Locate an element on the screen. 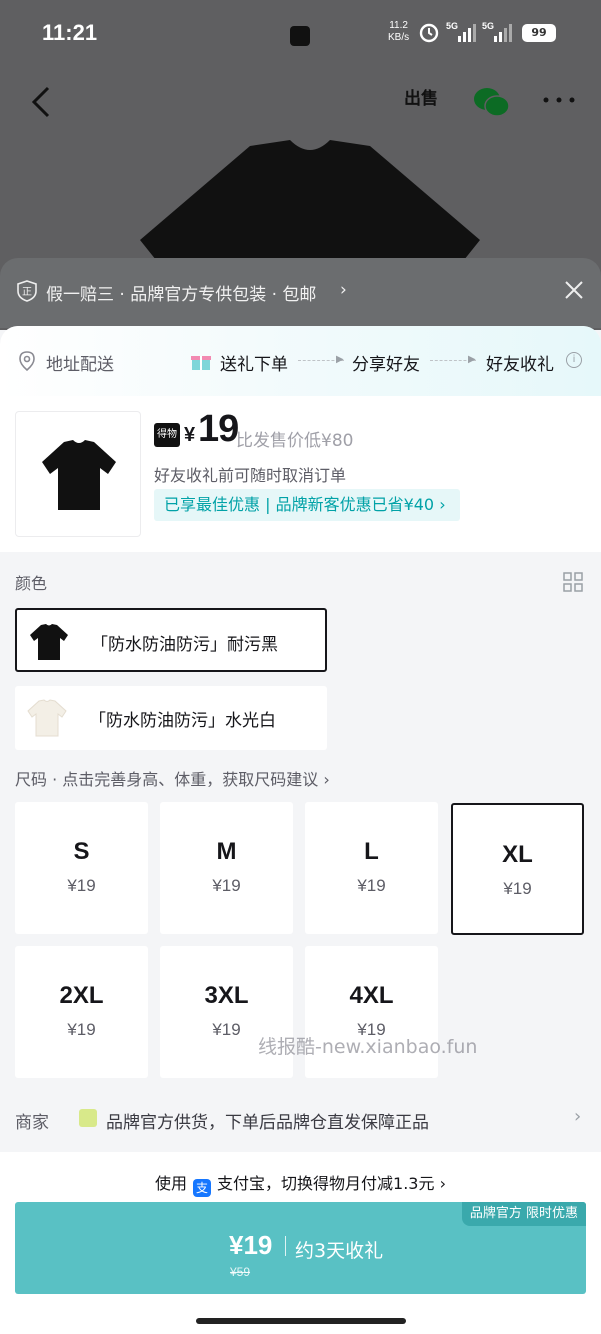 The height and width of the screenshot is (1334, 601). net-speed: 11.2 KB/s is located at coordinates (398, 32).